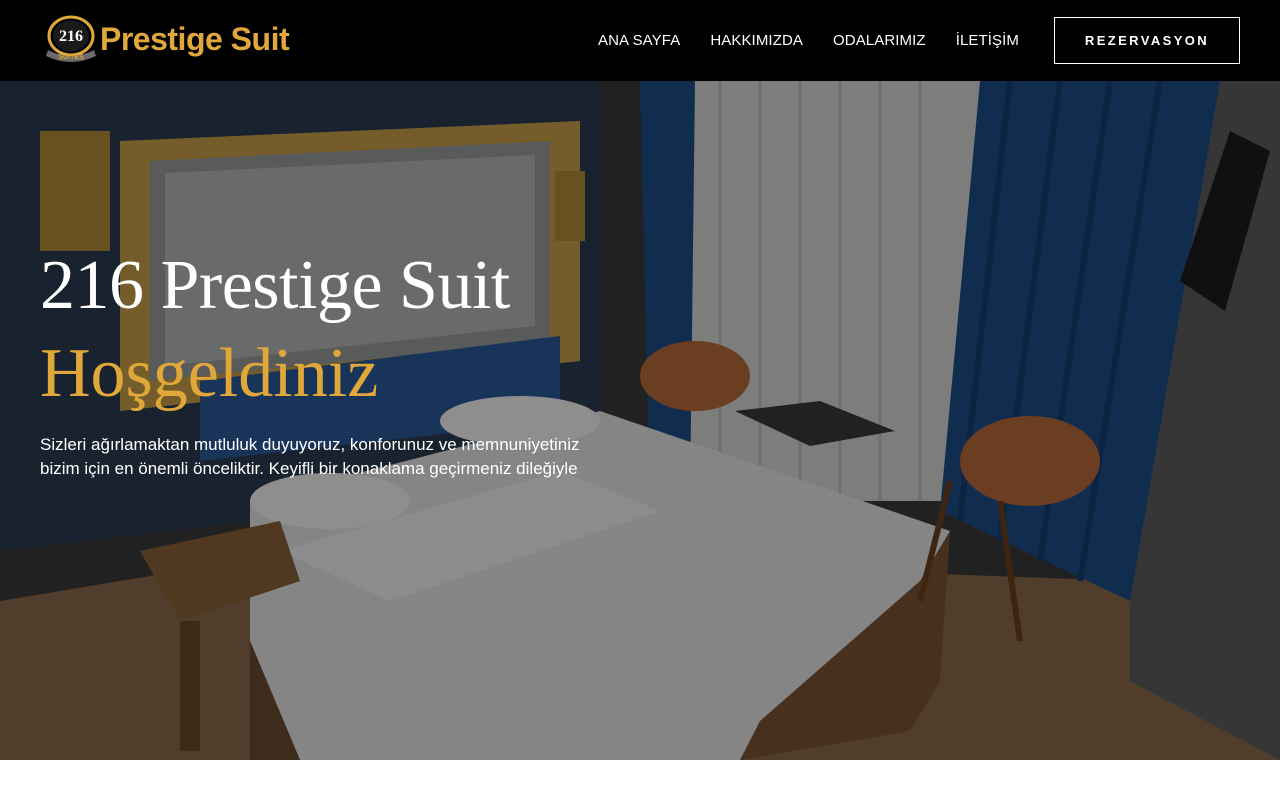  What do you see at coordinates (1147, 40) in the screenshot?
I see `reservation-button: REZERVASYON` at bounding box center [1147, 40].